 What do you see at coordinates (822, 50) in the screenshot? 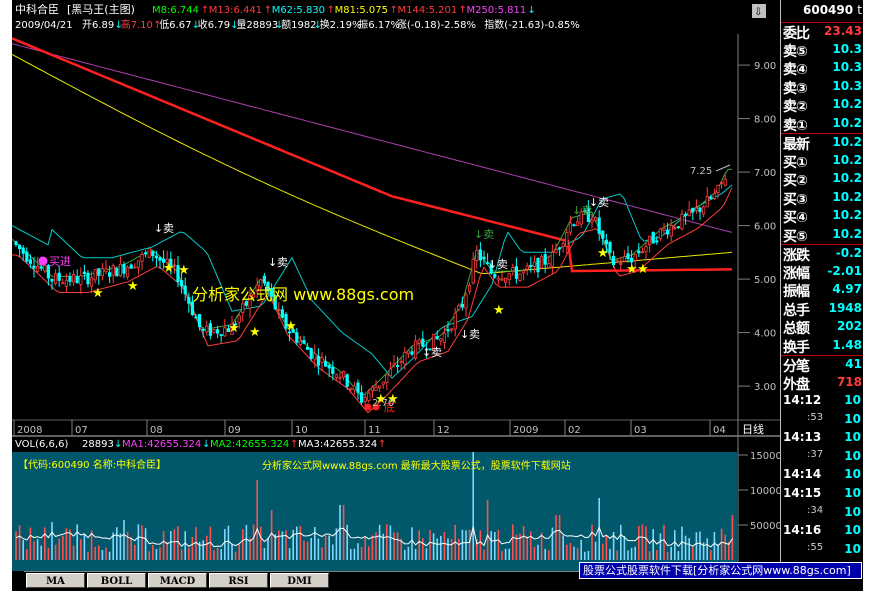
I see `quote-row: 卖⑤ 10.3` at bounding box center [822, 50].